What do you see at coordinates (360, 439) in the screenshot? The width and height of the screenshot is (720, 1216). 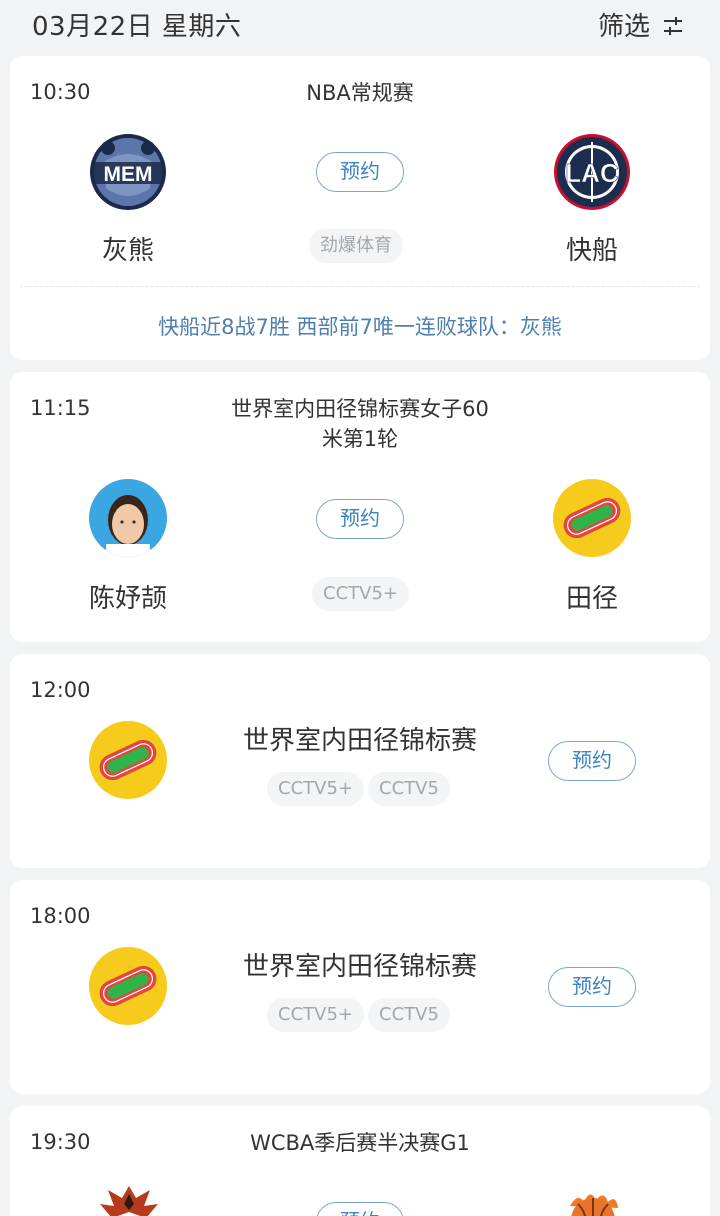 I see `match-title-line2: 米第1轮` at bounding box center [360, 439].